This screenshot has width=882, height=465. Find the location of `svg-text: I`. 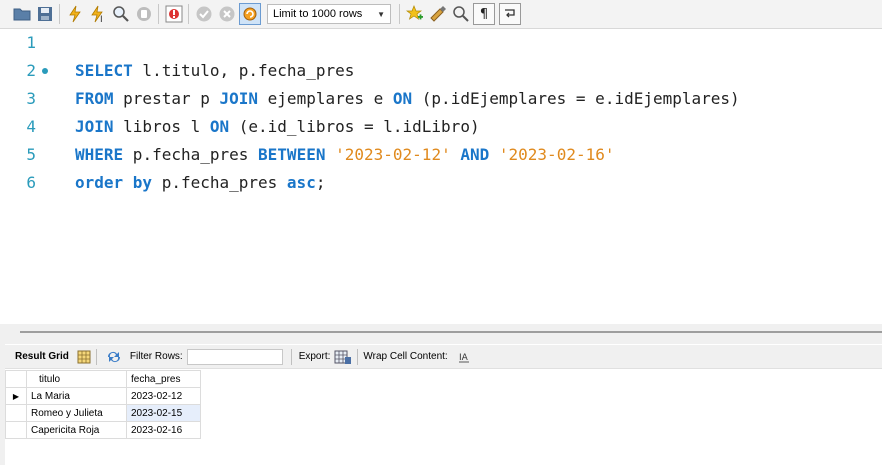

svg-text: I is located at coordinates (101, 19).